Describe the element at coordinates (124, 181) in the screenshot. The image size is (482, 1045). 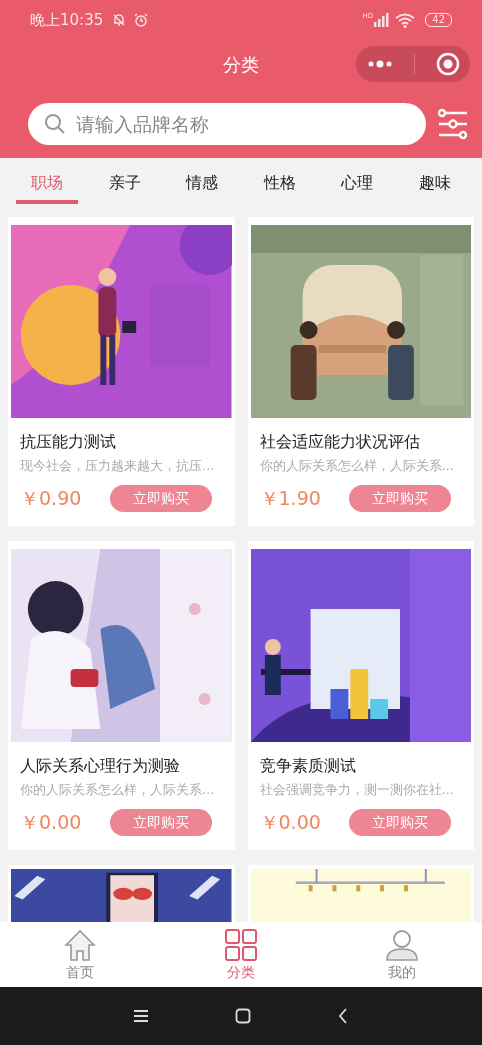
I see `category-tab: 亲子` at that location.